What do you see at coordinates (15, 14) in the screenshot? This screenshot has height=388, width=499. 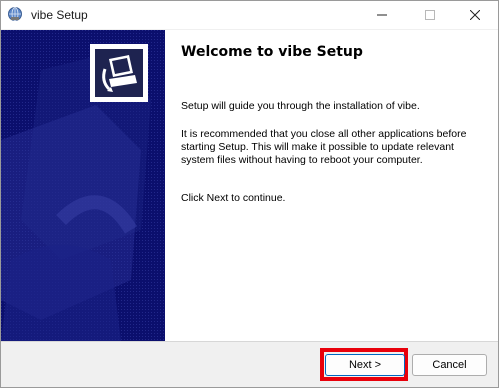 I see `setup-globe-icon` at bounding box center [15, 14].